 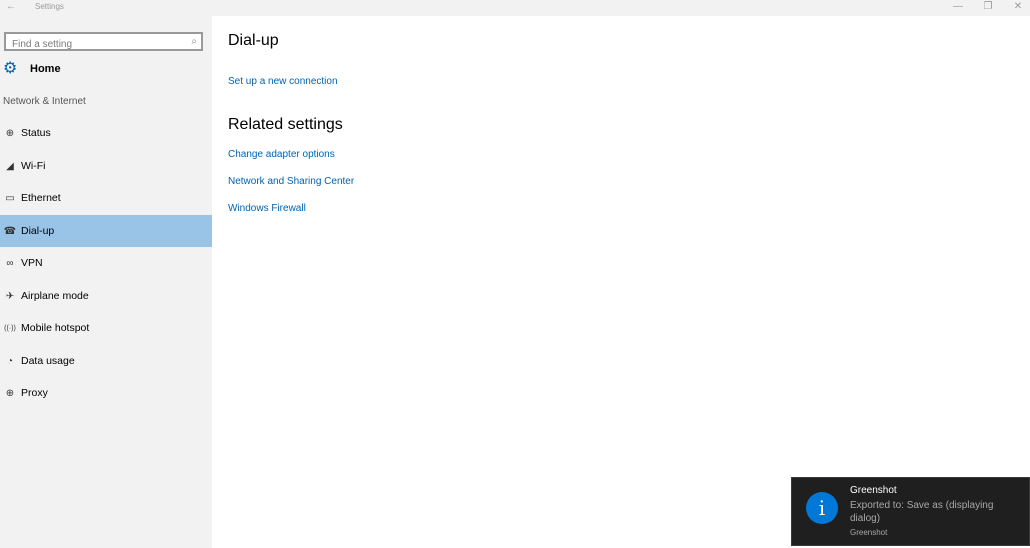 I want to click on close-button: ✕, so click(x=1016, y=7).